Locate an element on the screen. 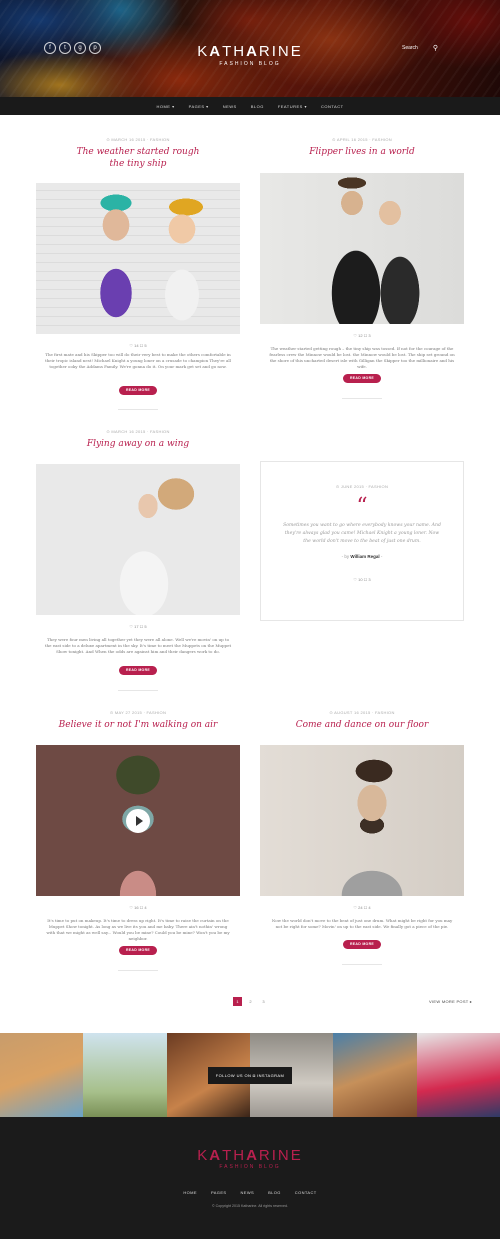 The height and width of the screenshot is (1239, 500). search-input: Search is located at coordinates (410, 48).